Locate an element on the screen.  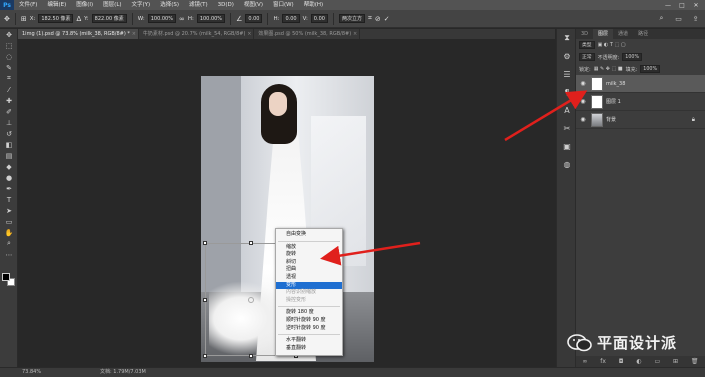
stamp-tool-icon: ⊥ is located at coordinates (9, 122).